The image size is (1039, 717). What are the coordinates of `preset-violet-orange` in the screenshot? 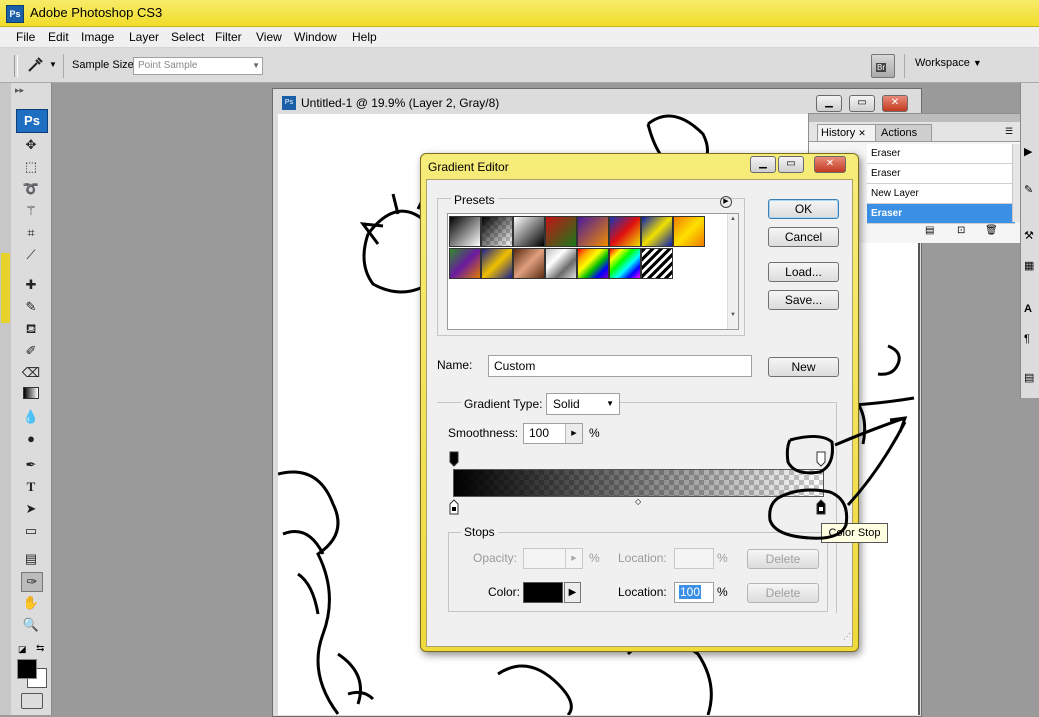 It's located at (593, 231).